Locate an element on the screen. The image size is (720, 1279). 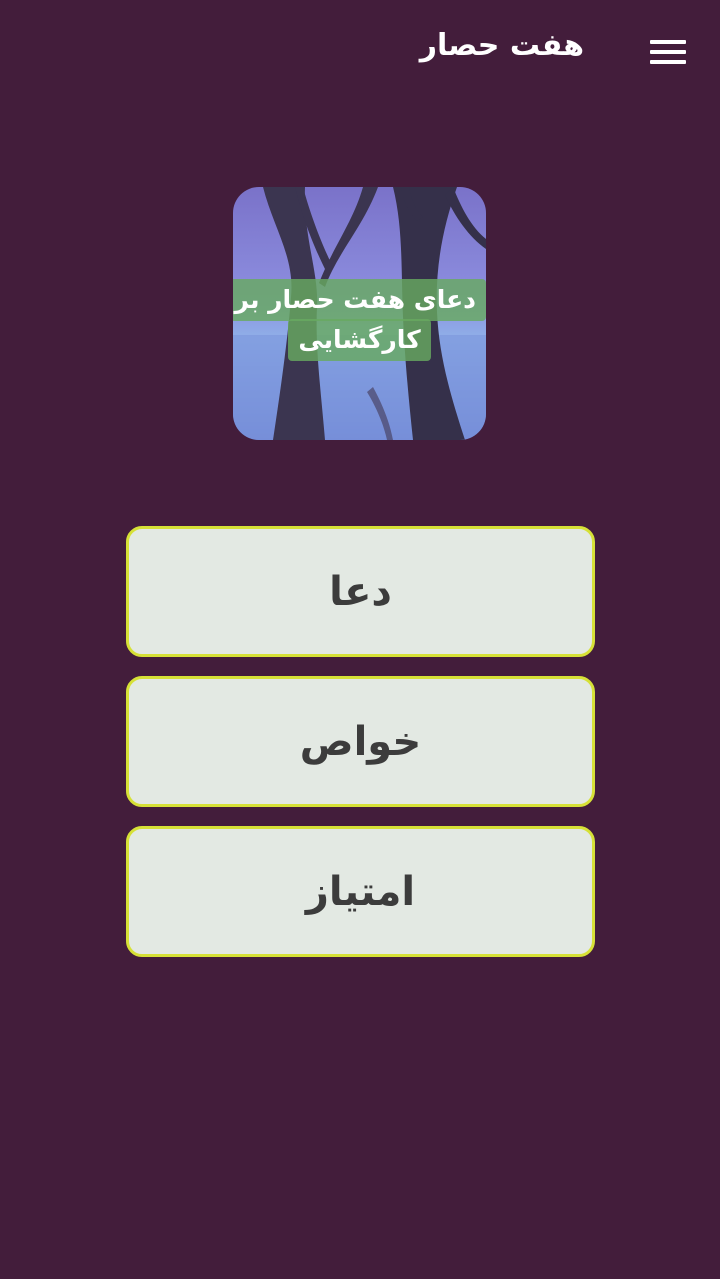
cover-caption-line1: دعای هفت حصار برای is located at coordinates (359, 300).